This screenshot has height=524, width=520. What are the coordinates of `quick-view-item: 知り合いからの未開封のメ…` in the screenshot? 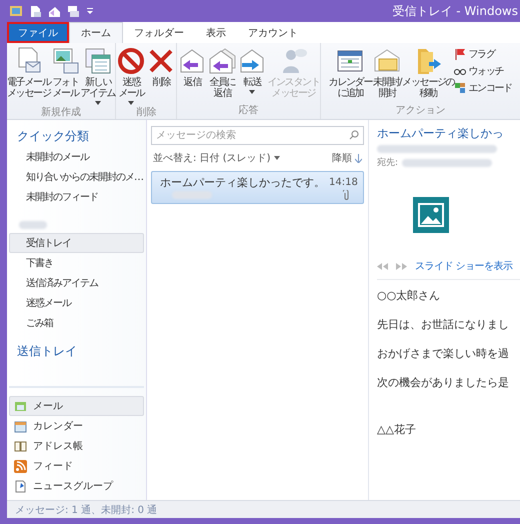 It's located at (76, 177).